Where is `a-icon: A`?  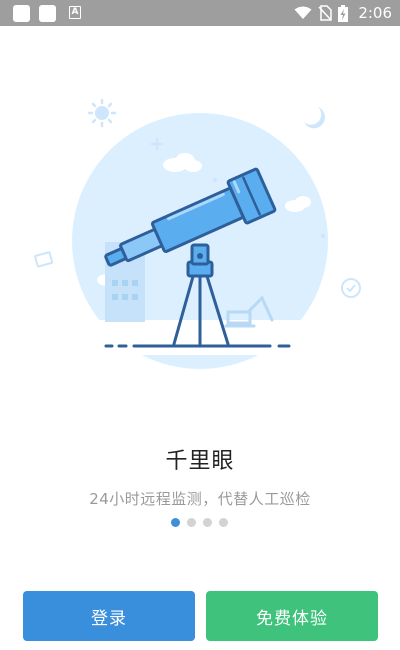
a-icon: A is located at coordinates (75, 12).